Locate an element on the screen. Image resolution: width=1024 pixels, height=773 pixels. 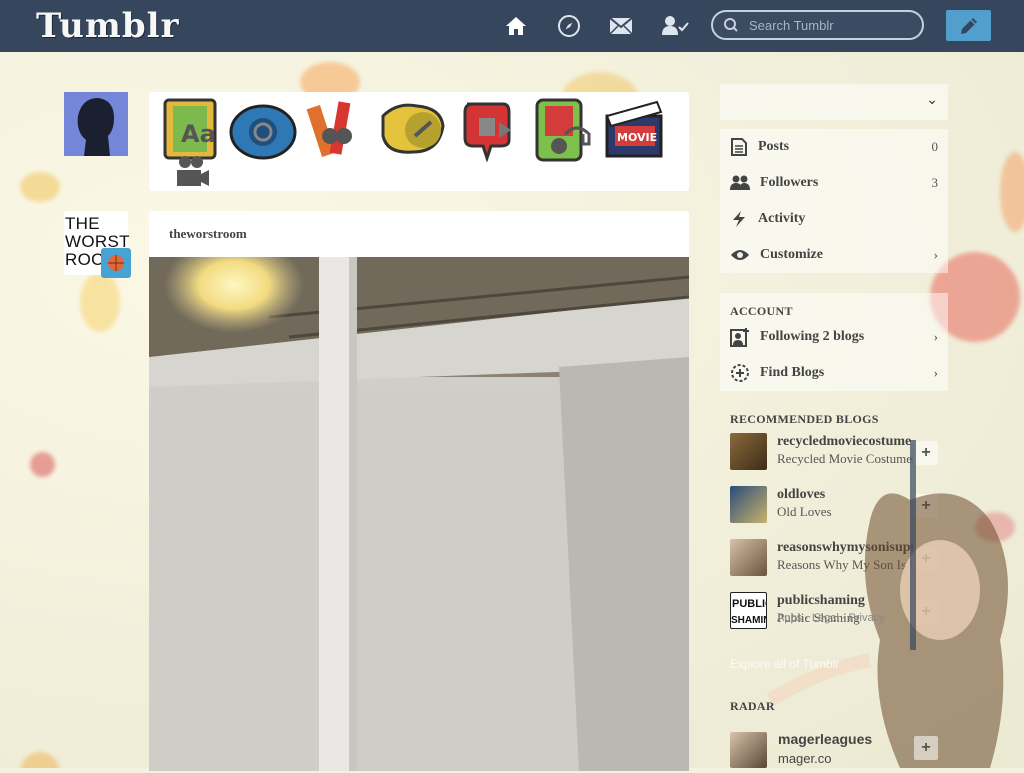
chevron-down-icon: ⌄ is located at coordinates (932, 100).